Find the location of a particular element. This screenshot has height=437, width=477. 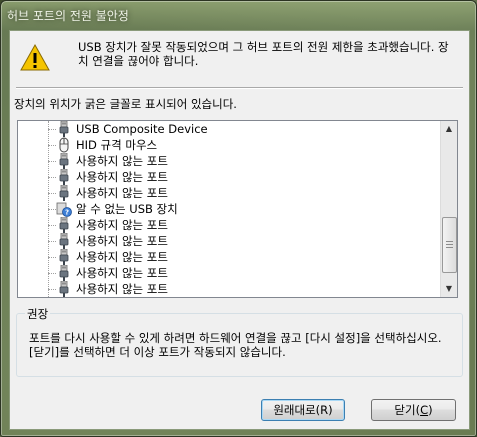

window-title: 허브 포트의 전원 불안정 is located at coordinates (237, 16).